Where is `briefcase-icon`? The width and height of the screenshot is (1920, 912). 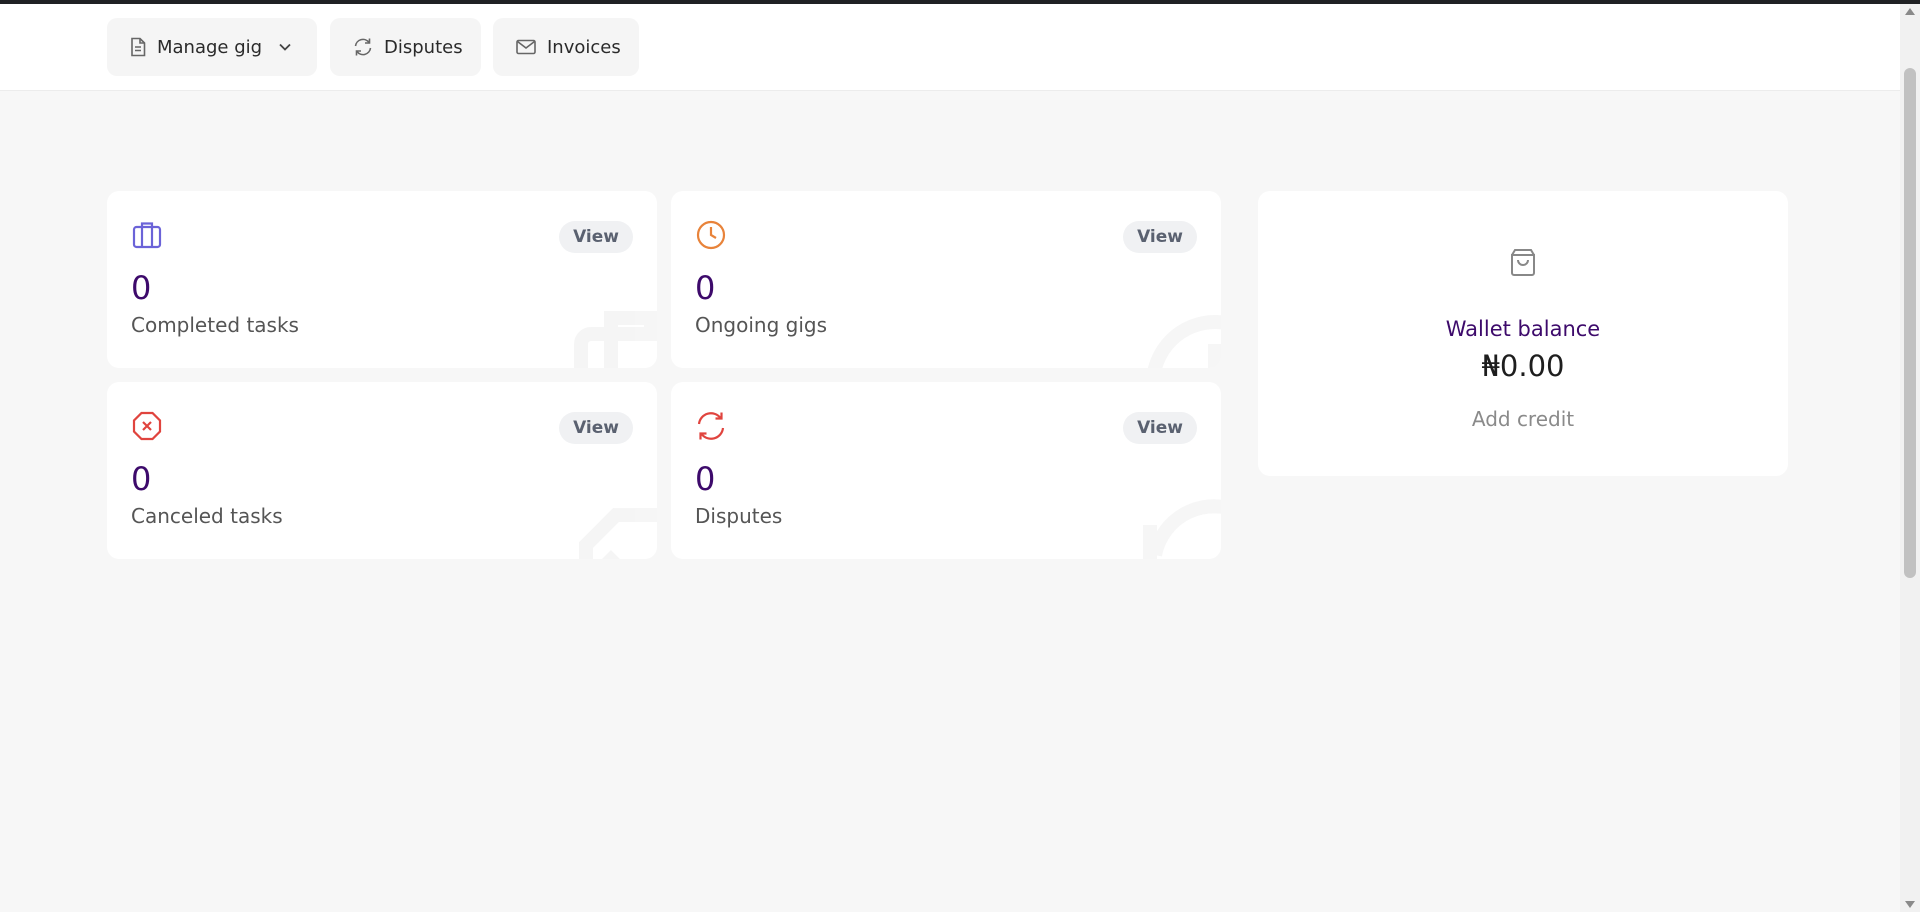
briefcase-icon is located at coordinates (147, 235).